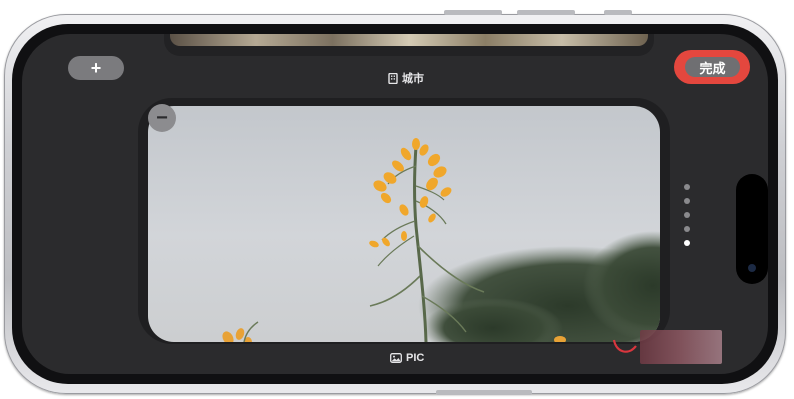  I want to click on widget-label-city-text: 城市, so click(413, 79).